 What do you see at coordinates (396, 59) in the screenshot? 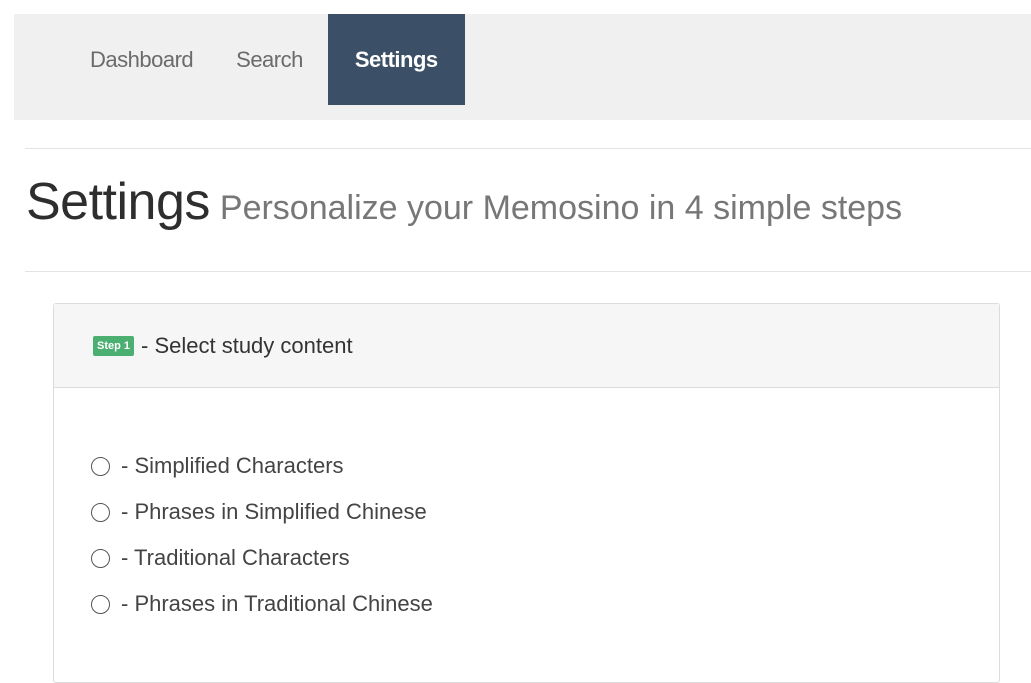
I see `nav-item-settings: Settings` at bounding box center [396, 59].